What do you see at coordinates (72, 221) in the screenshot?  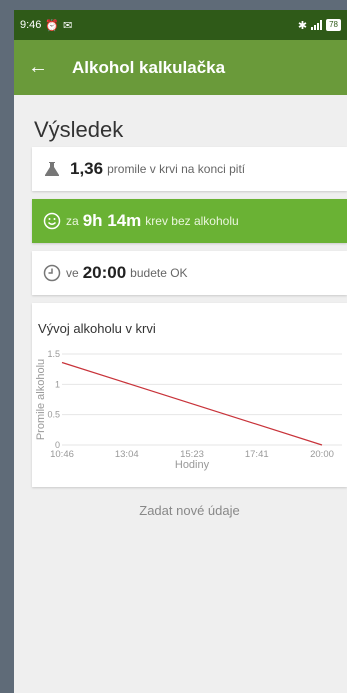 I see `time-prefix: za` at bounding box center [72, 221].